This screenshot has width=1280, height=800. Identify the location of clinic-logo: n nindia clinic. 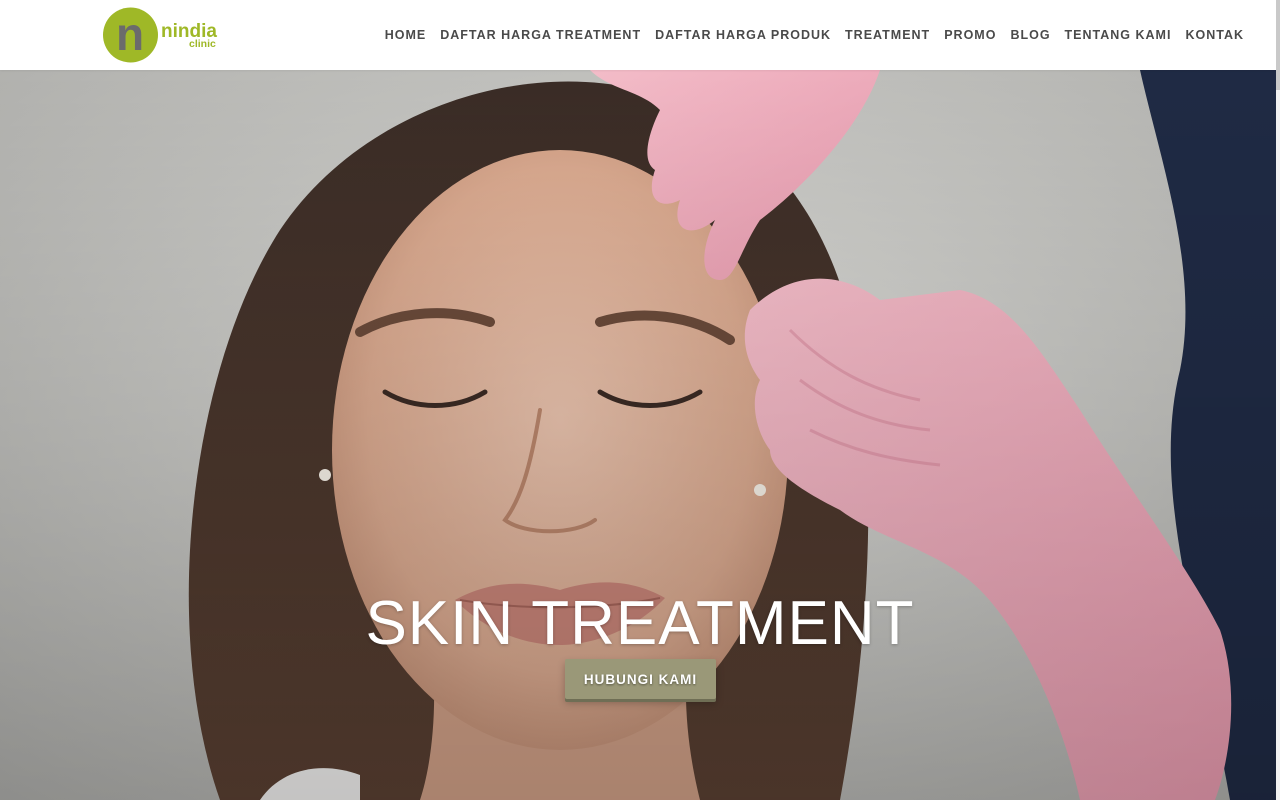
(162, 35).